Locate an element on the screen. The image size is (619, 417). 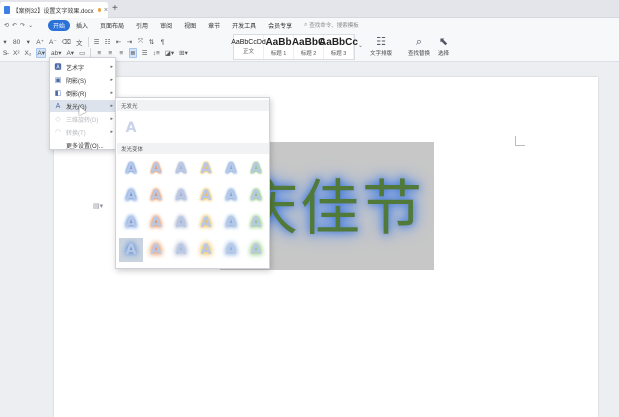
highlight-color-icon: ab▾ is located at coordinates (56, 53).